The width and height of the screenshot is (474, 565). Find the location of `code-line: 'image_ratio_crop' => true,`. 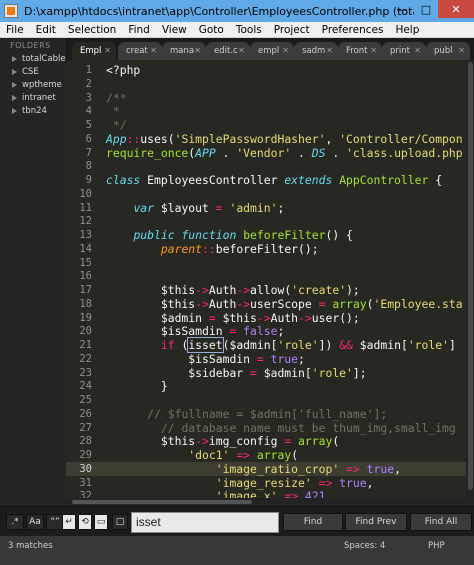

code-line: 'image_ratio_crop' => true, is located at coordinates (253, 469).